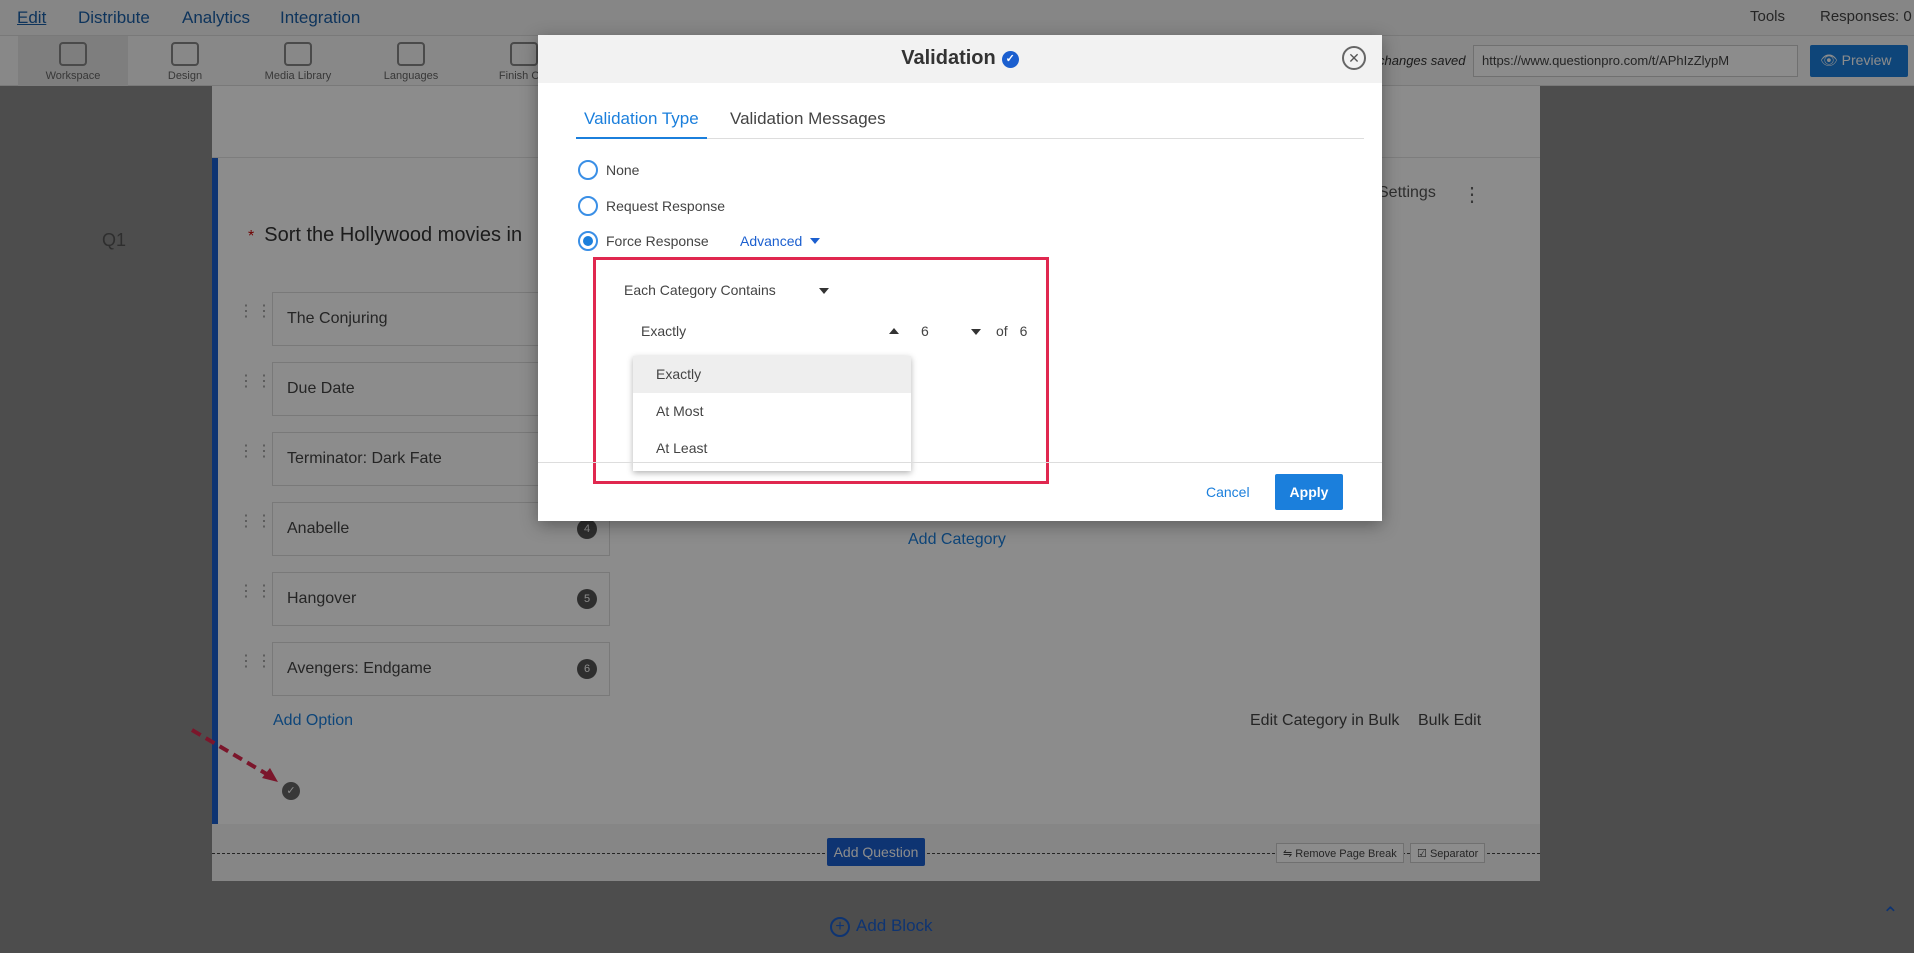  I want to click on operator-value: Exactly, so click(664, 331).